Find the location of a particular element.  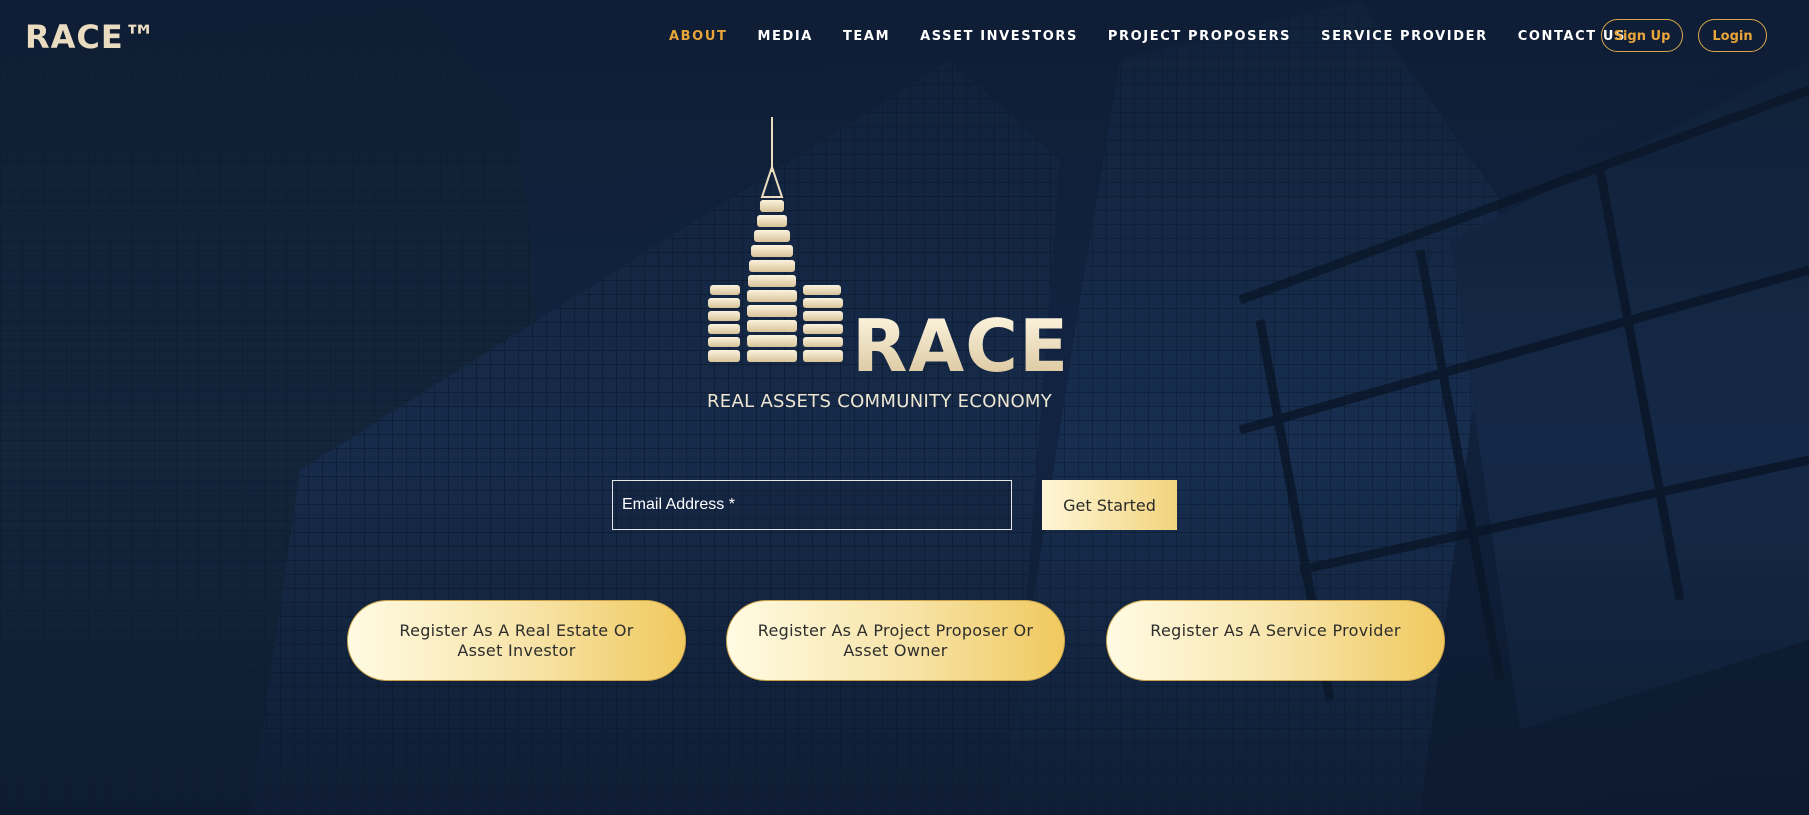

nav-item-team: TEAM is located at coordinates (866, 37).